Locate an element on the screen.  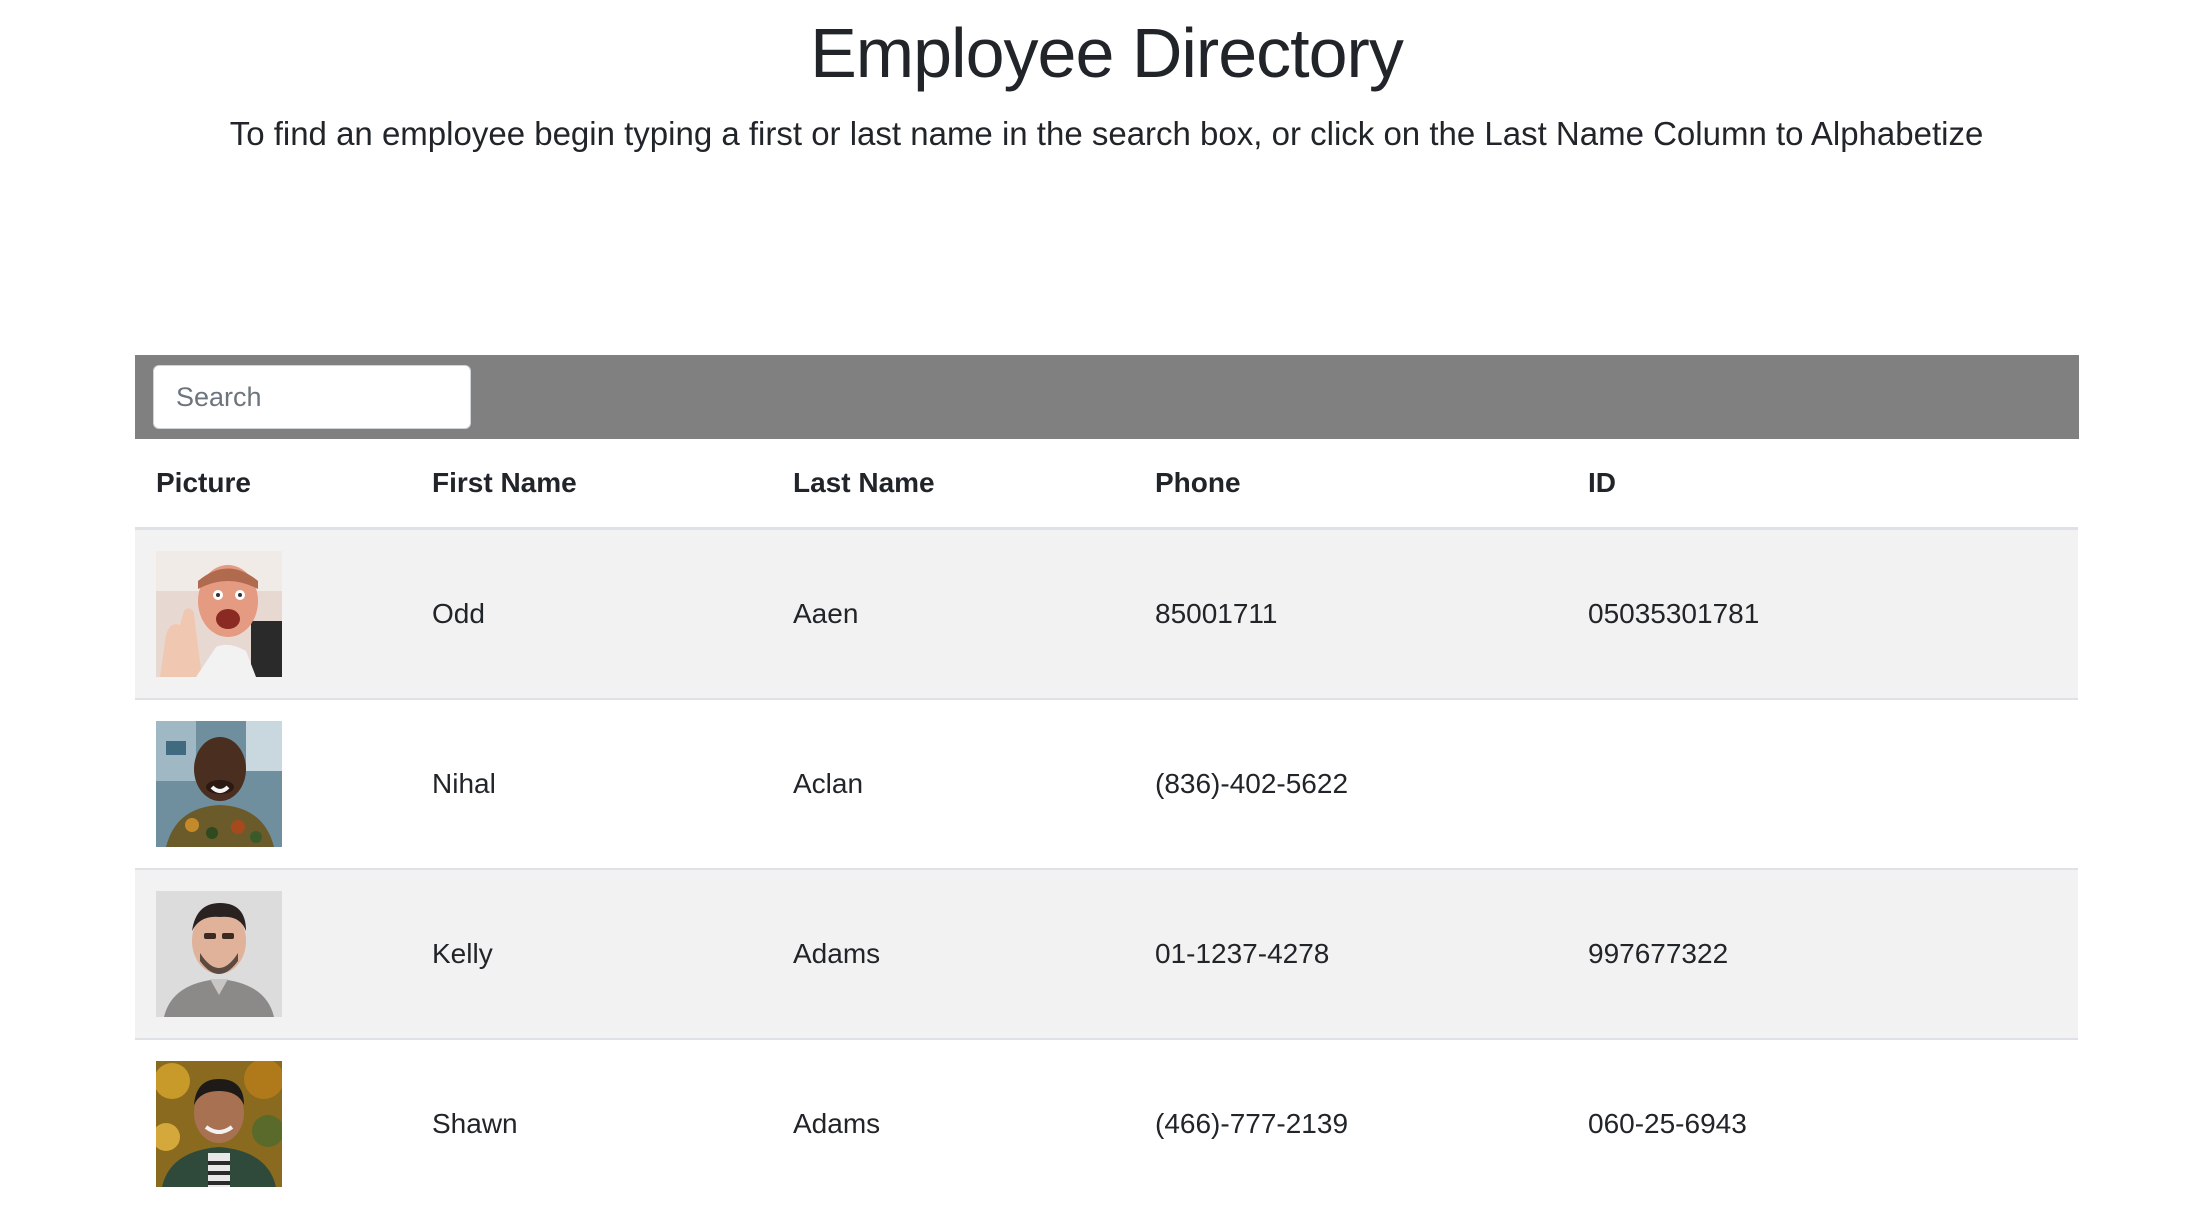
first-name-cell: Odd is located at coordinates (591, 614).